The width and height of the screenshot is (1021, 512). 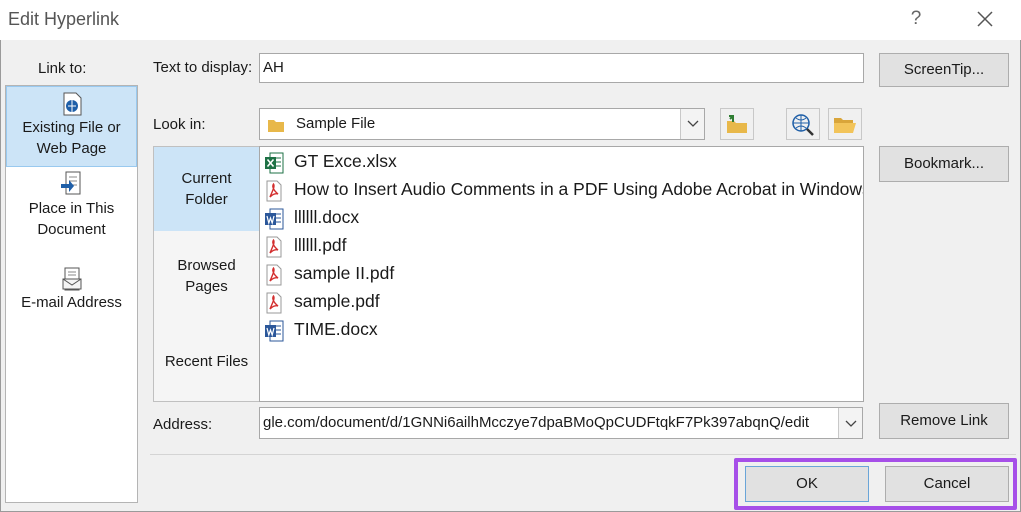 I want to click on file-name: llllll.pdf, so click(x=320, y=245).